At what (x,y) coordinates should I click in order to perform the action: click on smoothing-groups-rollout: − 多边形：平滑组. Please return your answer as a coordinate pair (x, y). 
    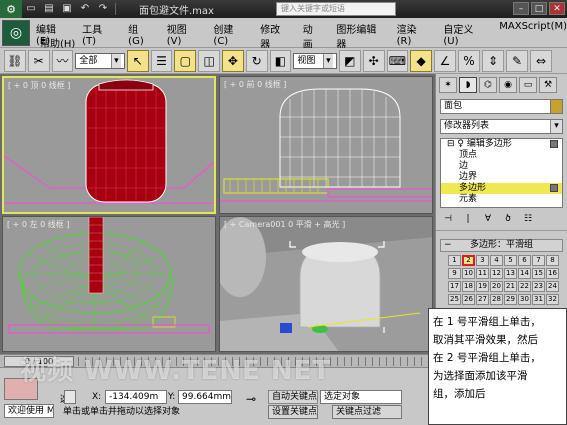
    Looking at the image, I should click on (501, 245).